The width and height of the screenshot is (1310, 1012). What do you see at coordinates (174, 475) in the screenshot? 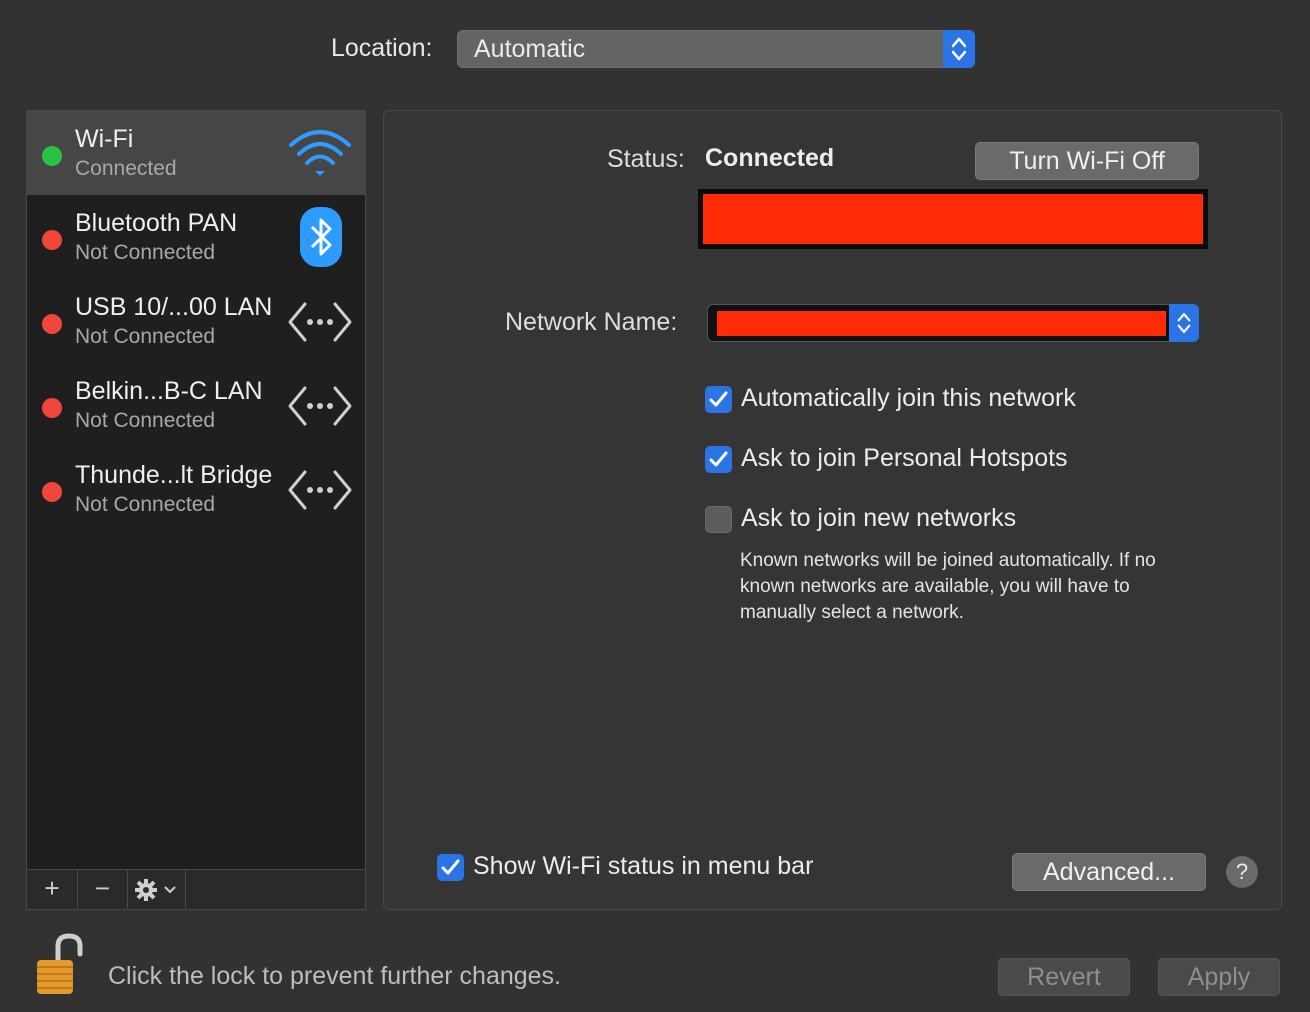
I see `service-name: Thunde...lt Bridge` at bounding box center [174, 475].